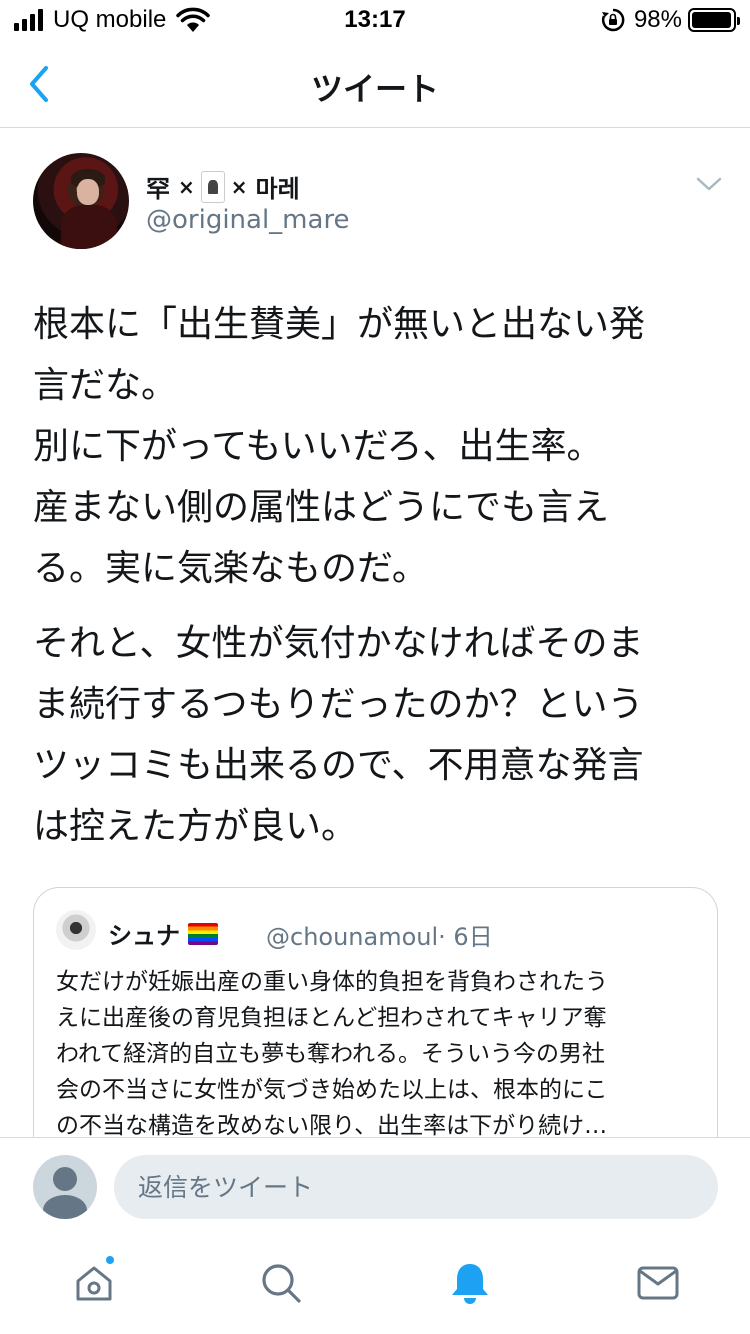 The width and height of the screenshot is (750, 1334). Describe the element at coordinates (281, 1283) in the screenshot. I see `search-icon` at that location.